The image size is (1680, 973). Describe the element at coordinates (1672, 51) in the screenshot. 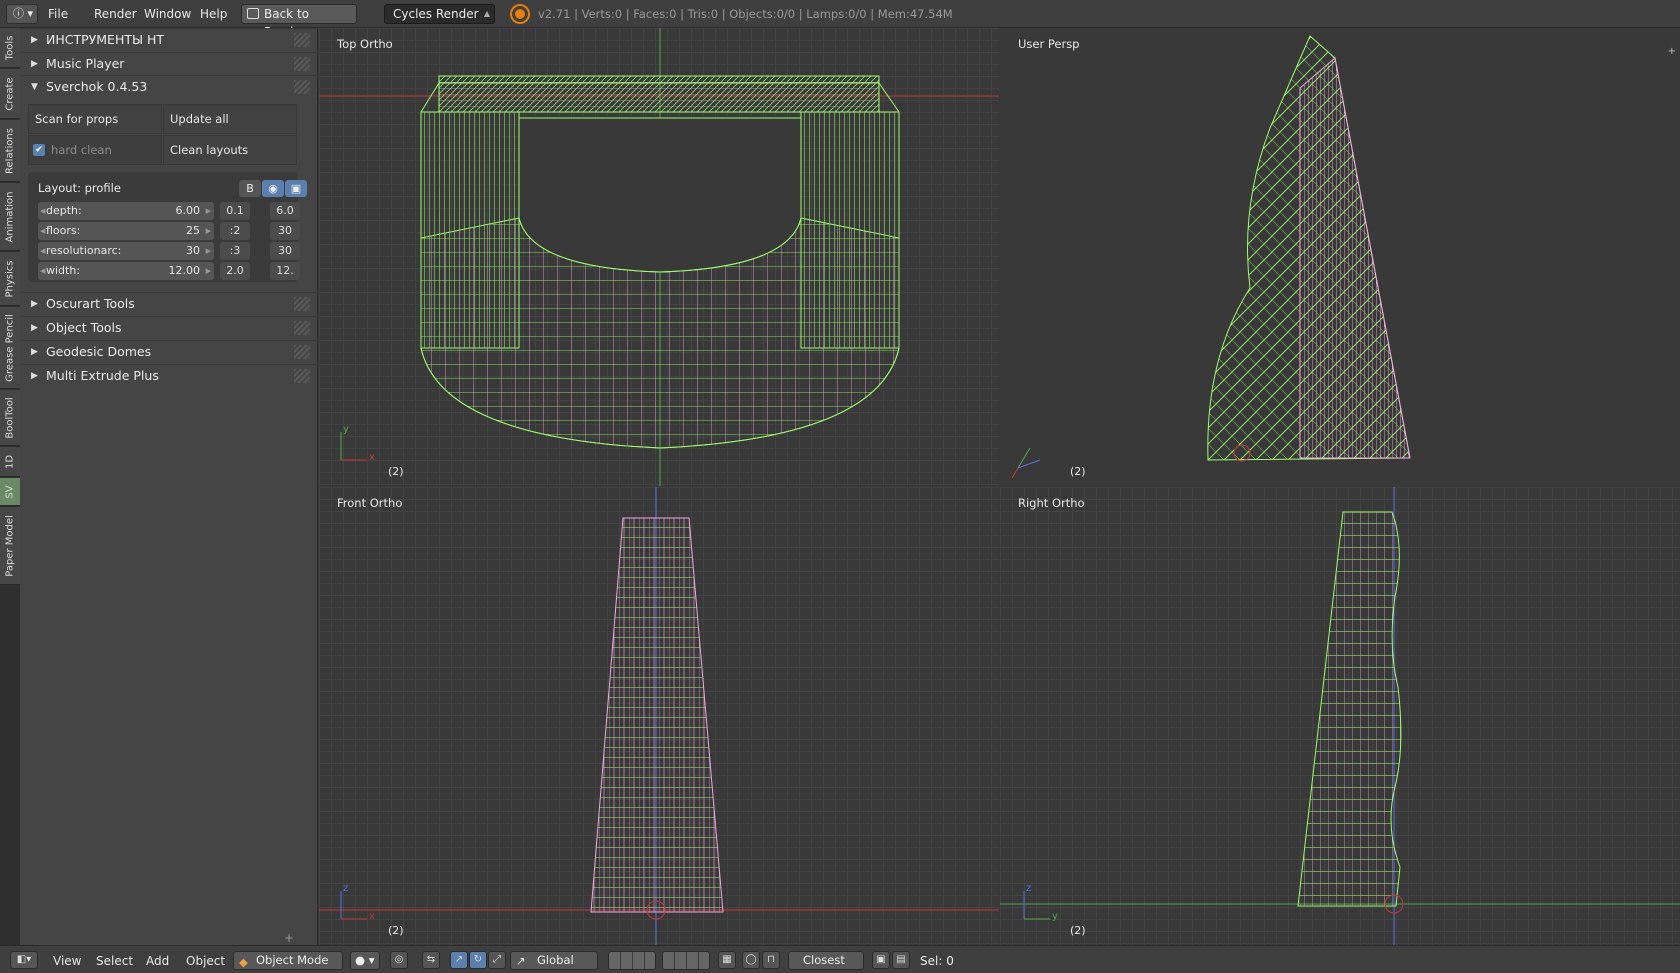

I see `viewport-split-plus-icon: +` at that location.